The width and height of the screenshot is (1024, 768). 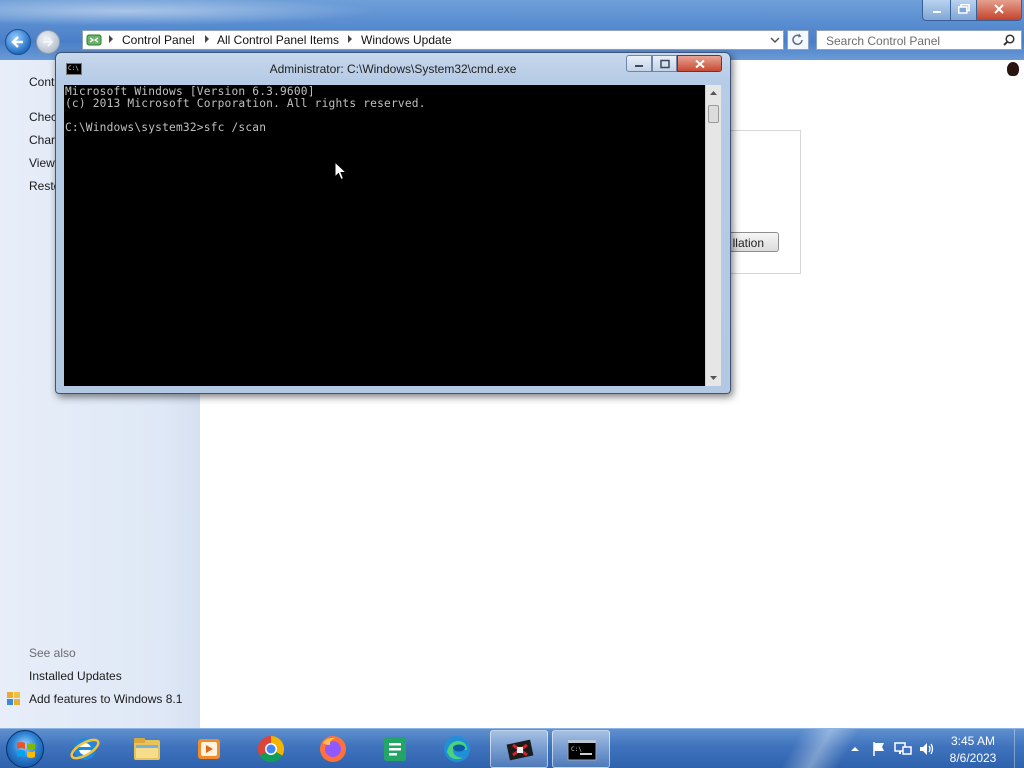 I want to click on restore-button, so click(x=964, y=10).